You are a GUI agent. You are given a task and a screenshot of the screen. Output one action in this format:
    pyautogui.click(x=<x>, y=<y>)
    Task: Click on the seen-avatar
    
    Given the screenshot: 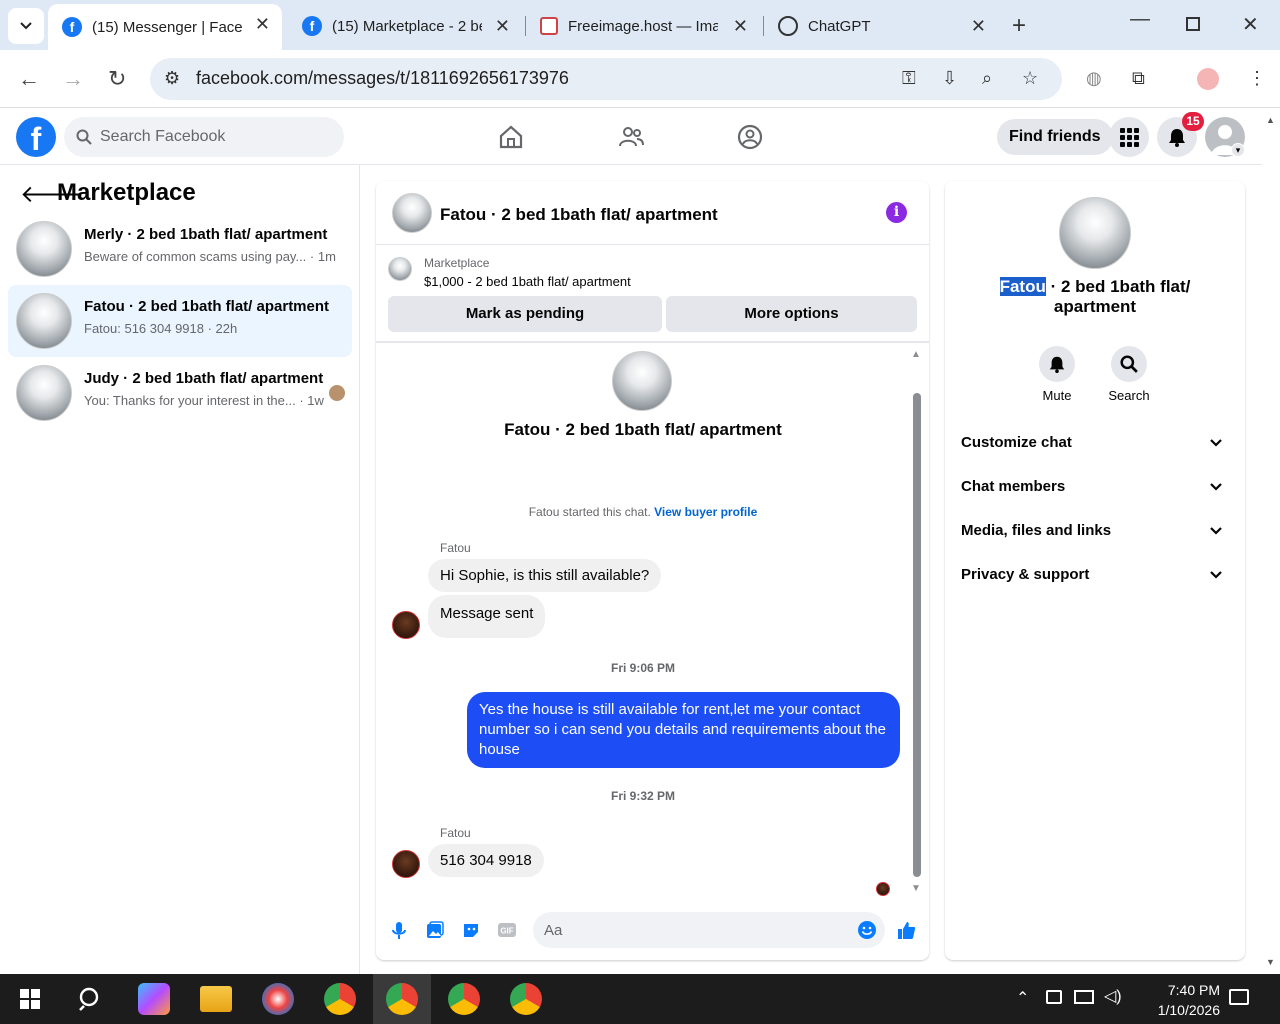 What is the action you would take?
    pyautogui.click(x=337, y=393)
    